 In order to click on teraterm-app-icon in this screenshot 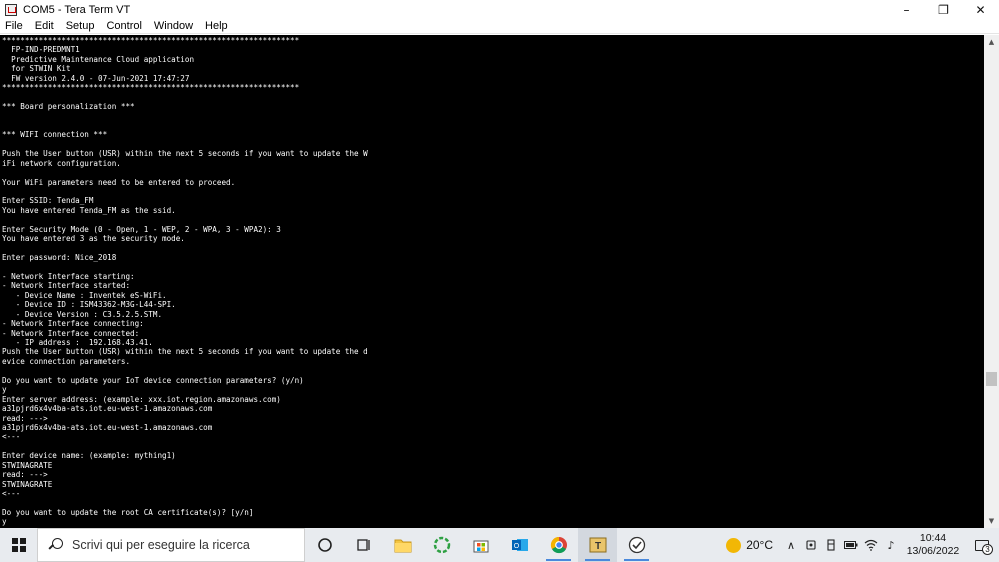, I will do `click(11, 9)`.